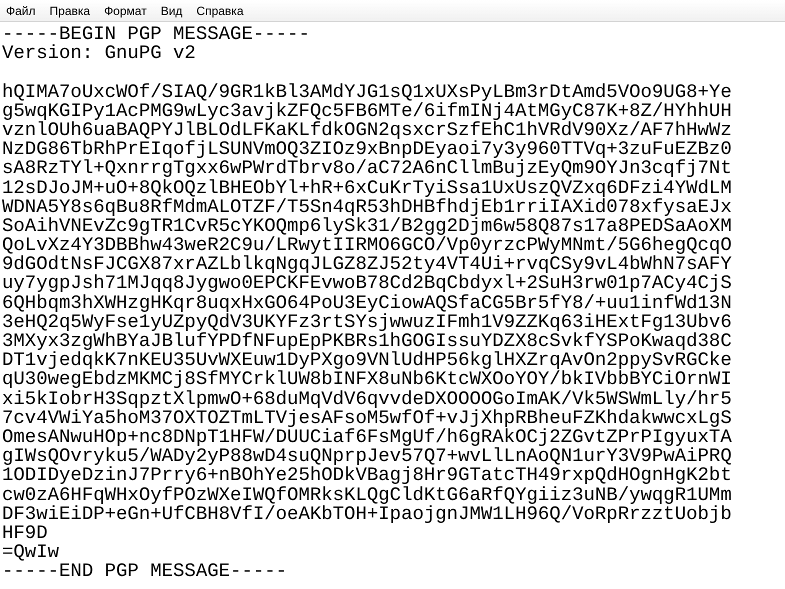  Describe the element at coordinates (367, 418) in the screenshot. I see `text-line: 7cv4VWiYa5hoM37OXTOZTmLTVjesAFsoM5wfOf+vJjXhpRBheuFZKhdakwwcxLgS` at that location.